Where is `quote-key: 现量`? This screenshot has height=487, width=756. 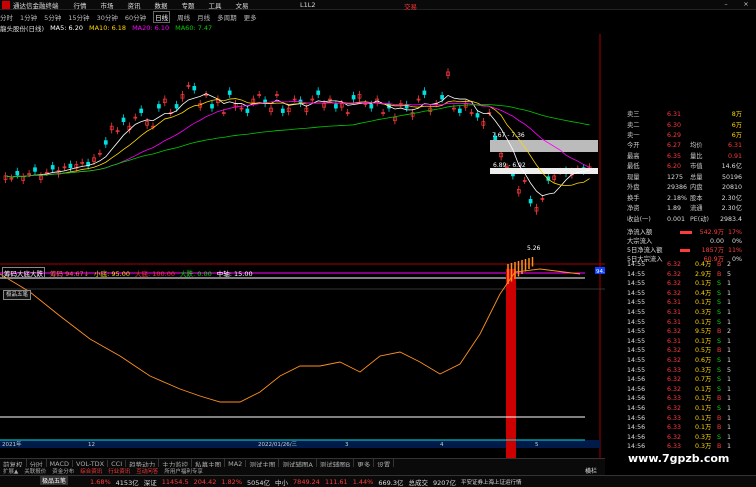 quote-key: 现量 is located at coordinates (633, 177).